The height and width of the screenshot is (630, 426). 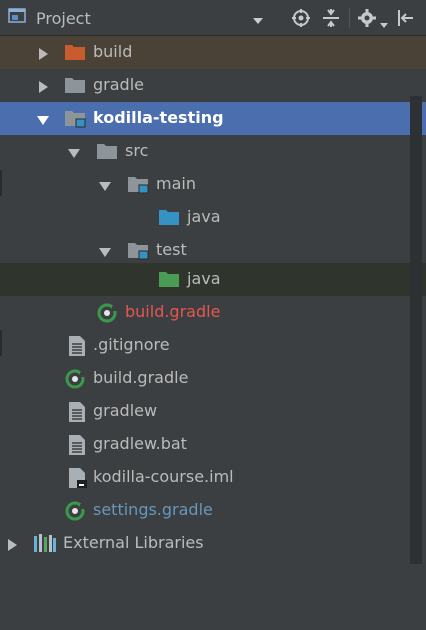 What do you see at coordinates (137, 150) in the screenshot?
I see `tree-item-label: src` at bounding box center [137, 150].